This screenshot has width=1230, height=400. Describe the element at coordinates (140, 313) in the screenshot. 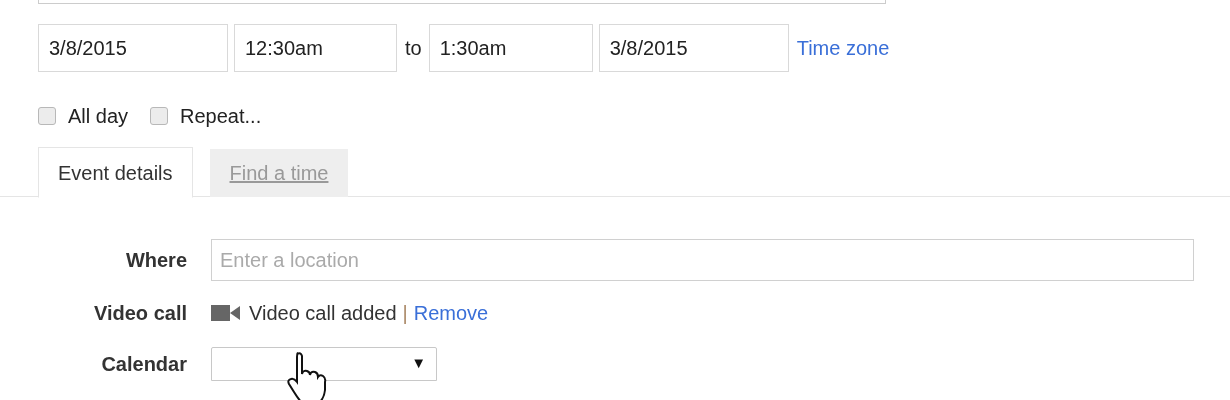

I see `field-label: Video call` at that location.